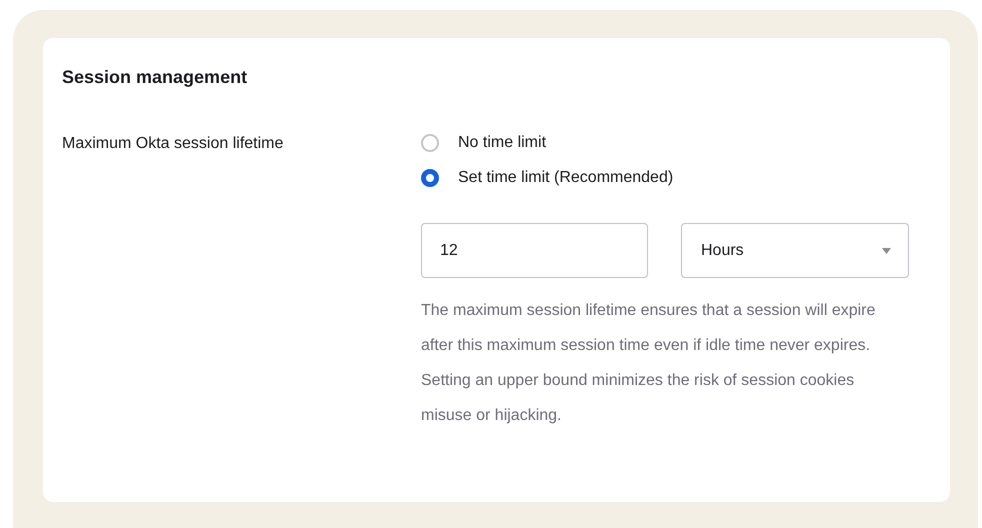 The height and width of the screenshot is (528, 982). What do you see at coordinates (666, 178) in the screenshot?
I see `radio-option: Set time limit (Recommended)` at bounding box center [666, 178].